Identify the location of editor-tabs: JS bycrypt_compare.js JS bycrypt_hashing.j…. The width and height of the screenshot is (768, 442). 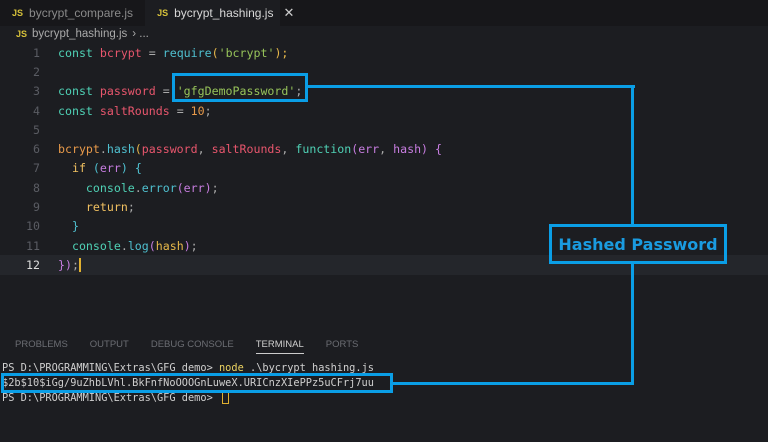
(384, 13).